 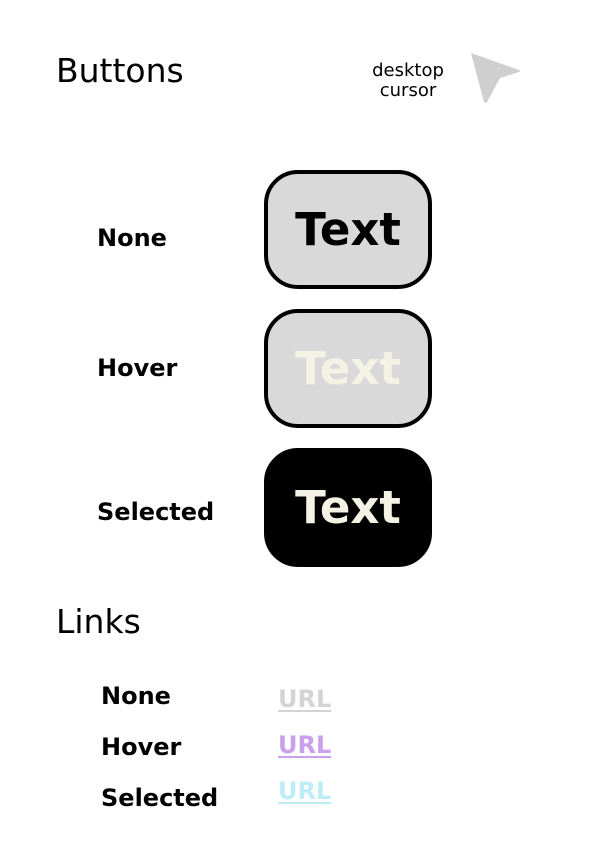 I want to click on demo-button-none: Text, so click(x=348, y=229).